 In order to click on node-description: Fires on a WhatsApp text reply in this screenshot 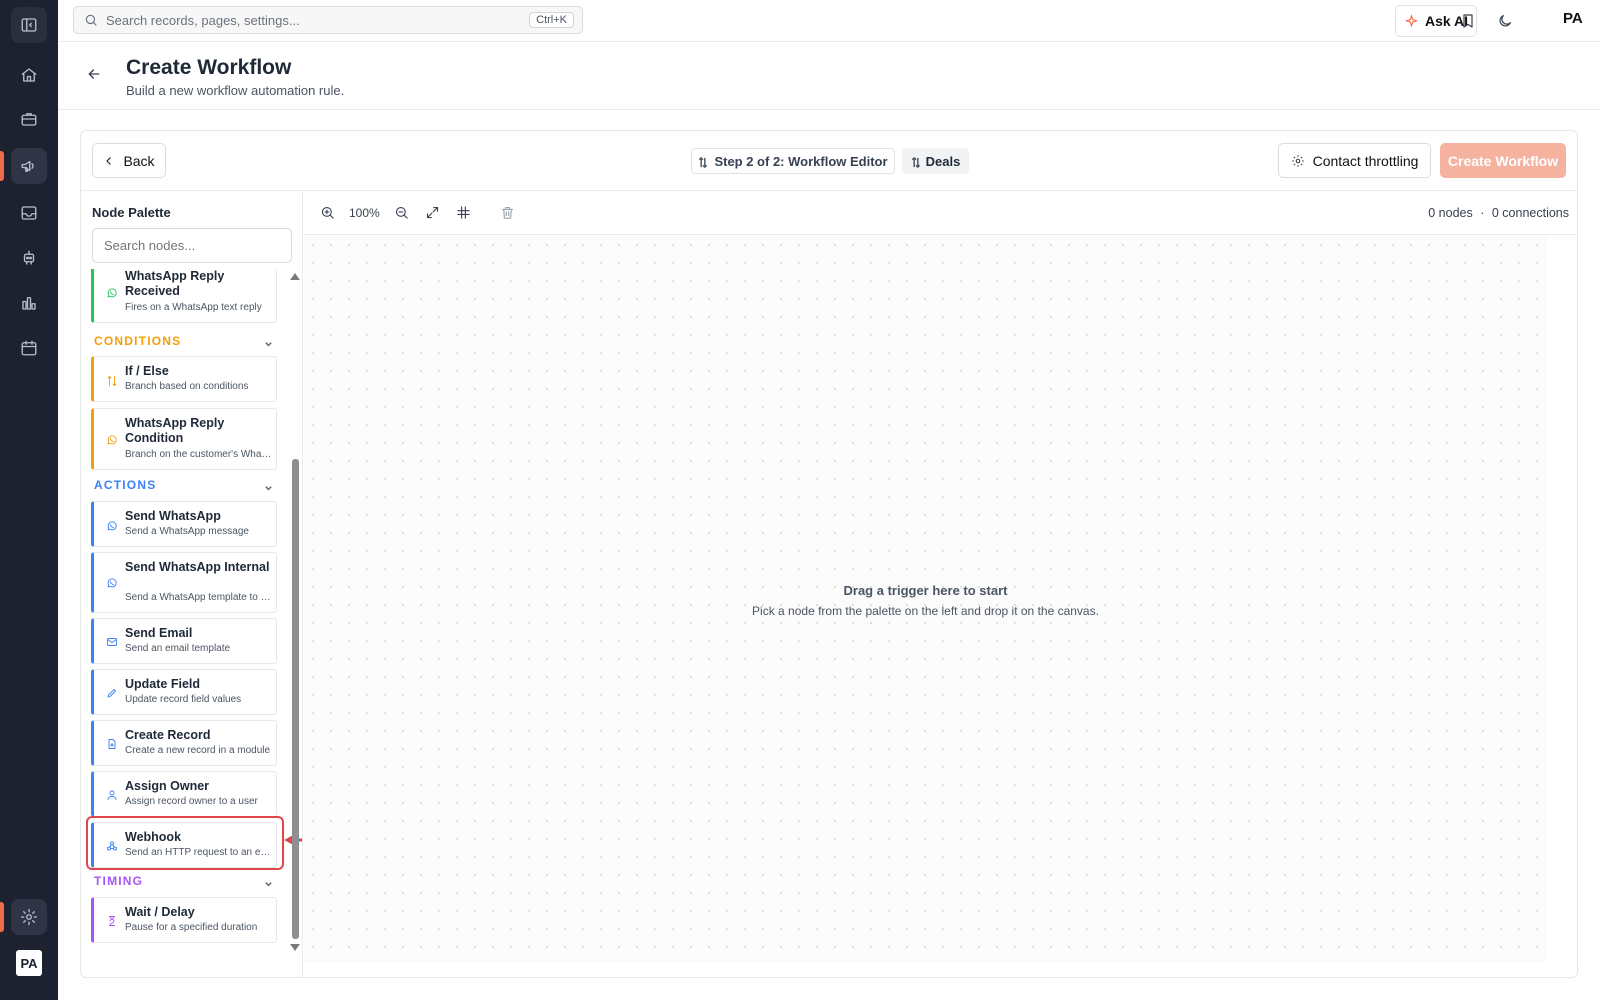, I will do `click(193, 307)`.